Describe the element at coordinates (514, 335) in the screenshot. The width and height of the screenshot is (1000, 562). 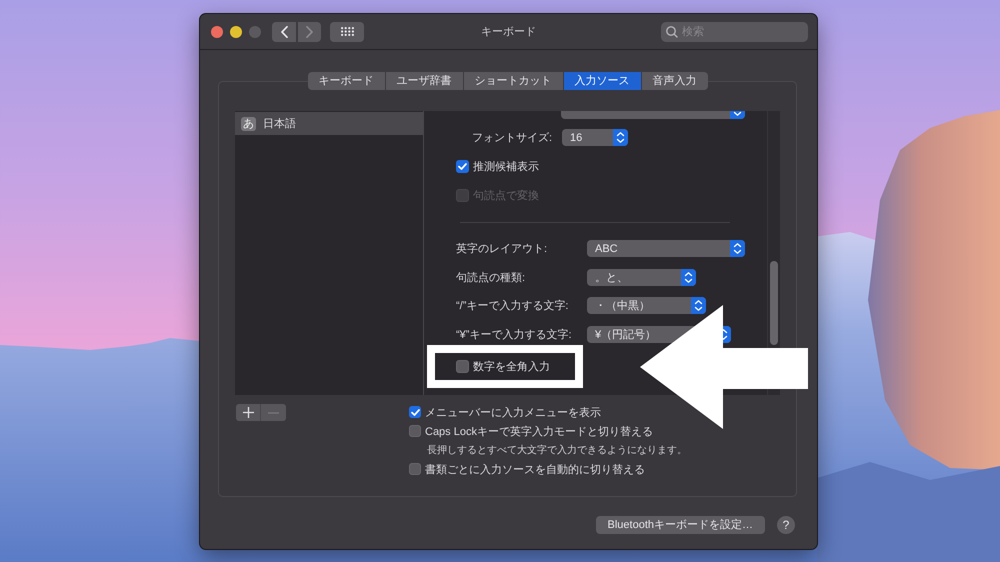
I see `setting-label: “¥”キーで入力する文字:` at that location.